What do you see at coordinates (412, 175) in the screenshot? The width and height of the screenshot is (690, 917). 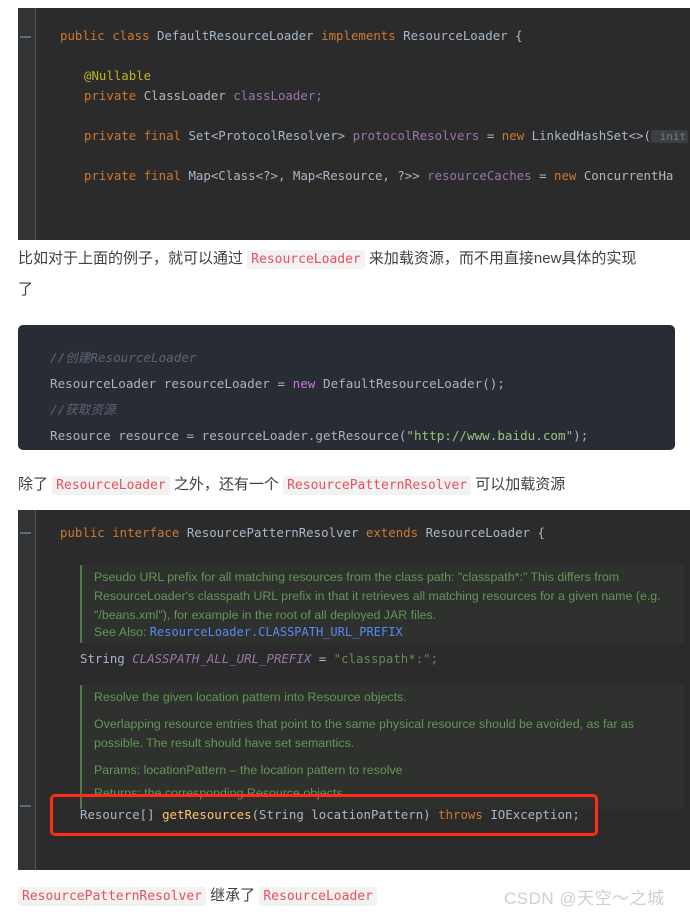 I see `code-token: ?>>` at bounding box center [412, 175].